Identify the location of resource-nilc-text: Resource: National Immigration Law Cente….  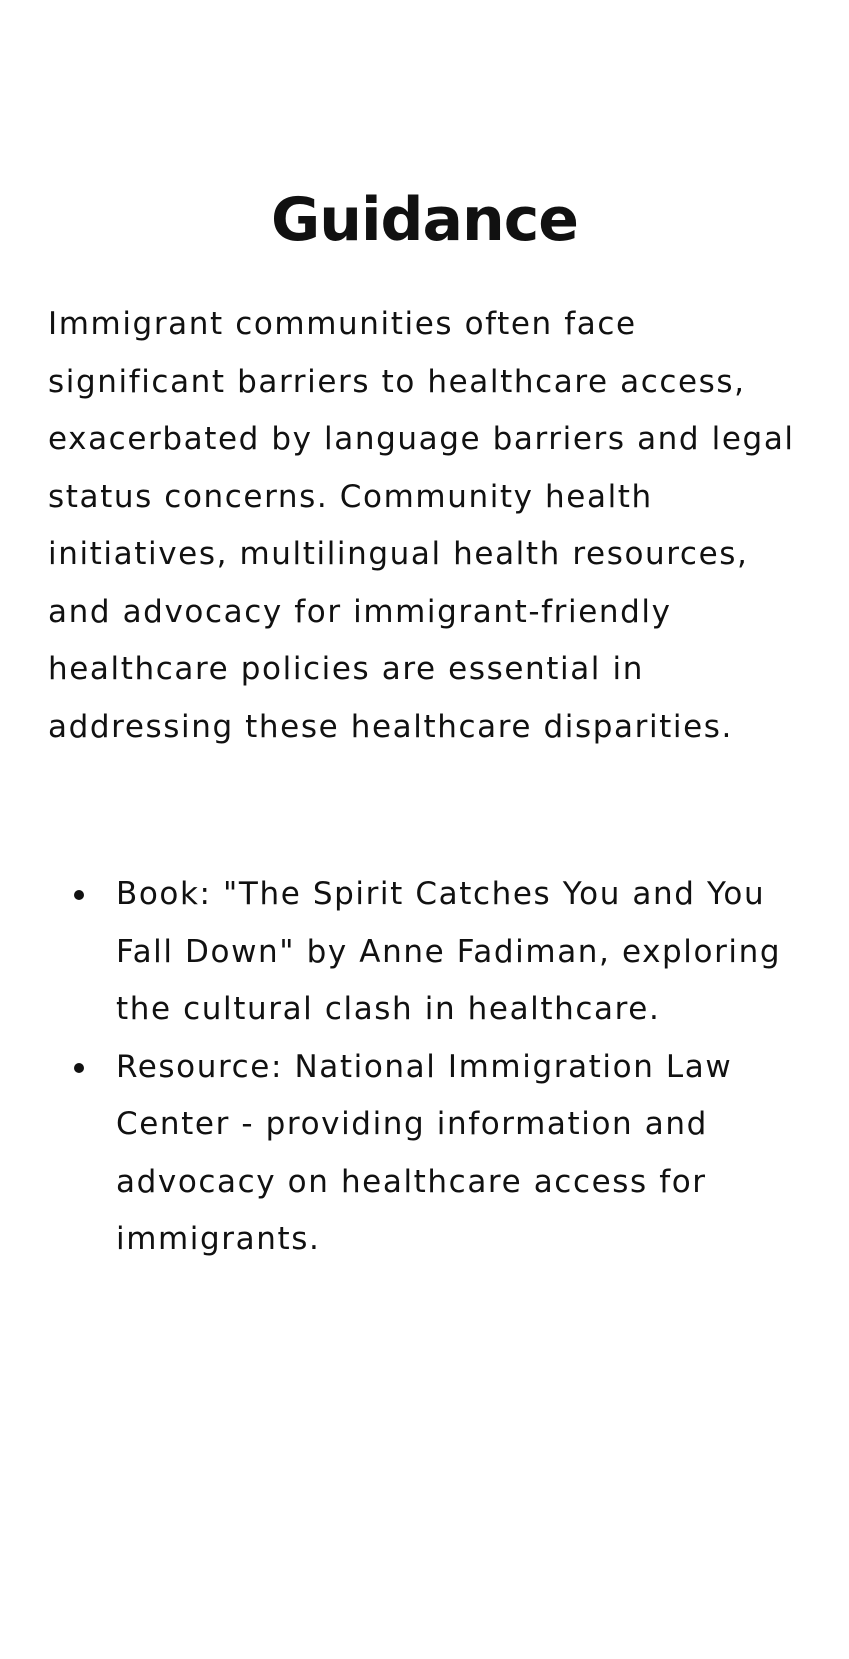
(424, 1153).